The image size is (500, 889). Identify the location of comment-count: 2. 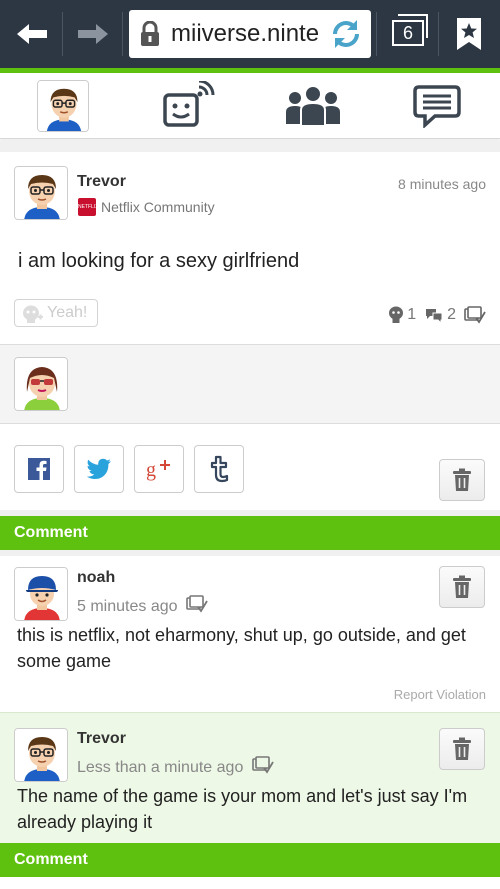
(451, 314).